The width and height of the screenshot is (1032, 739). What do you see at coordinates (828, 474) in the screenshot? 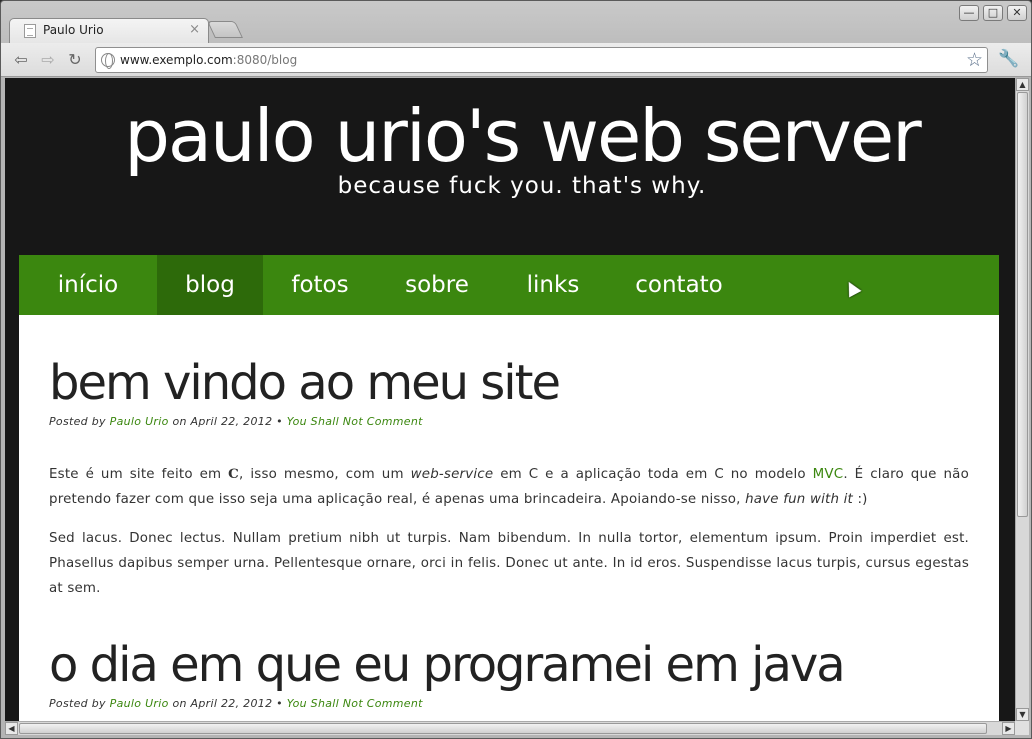
I see `mvc-link: MVC` at bounding box center [828, 474].